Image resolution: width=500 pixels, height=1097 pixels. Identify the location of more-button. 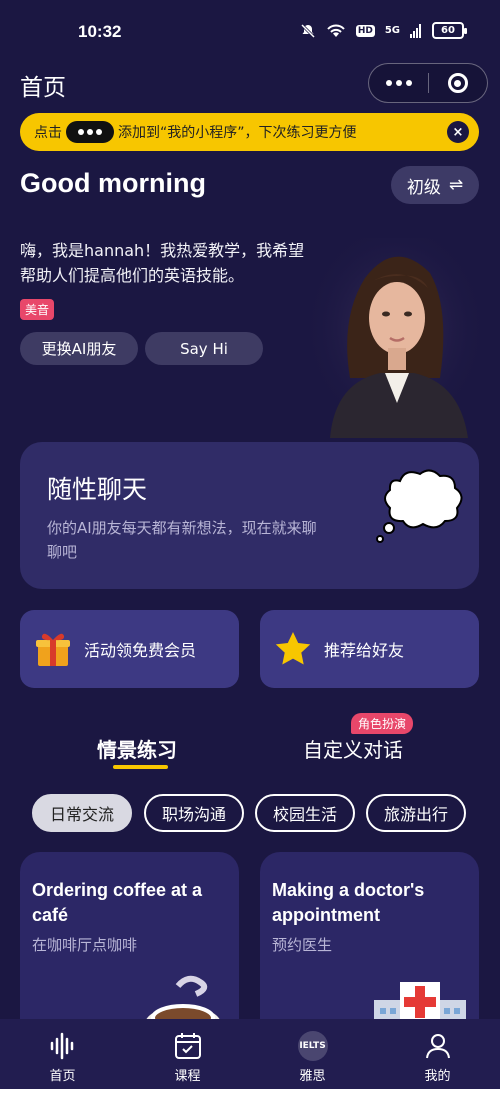
(398, 83).